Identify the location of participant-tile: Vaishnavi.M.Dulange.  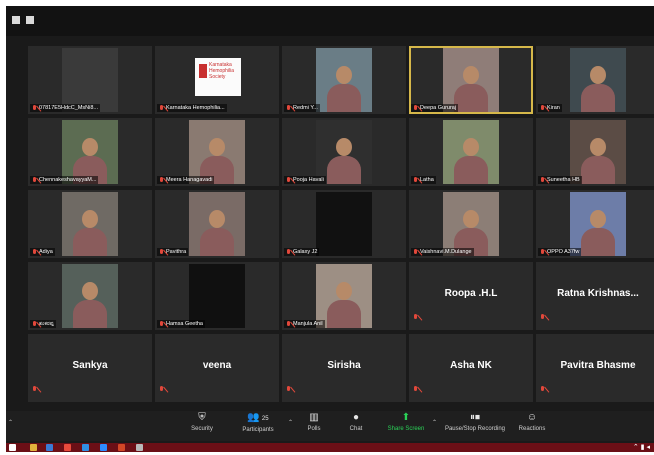
(471, 224).